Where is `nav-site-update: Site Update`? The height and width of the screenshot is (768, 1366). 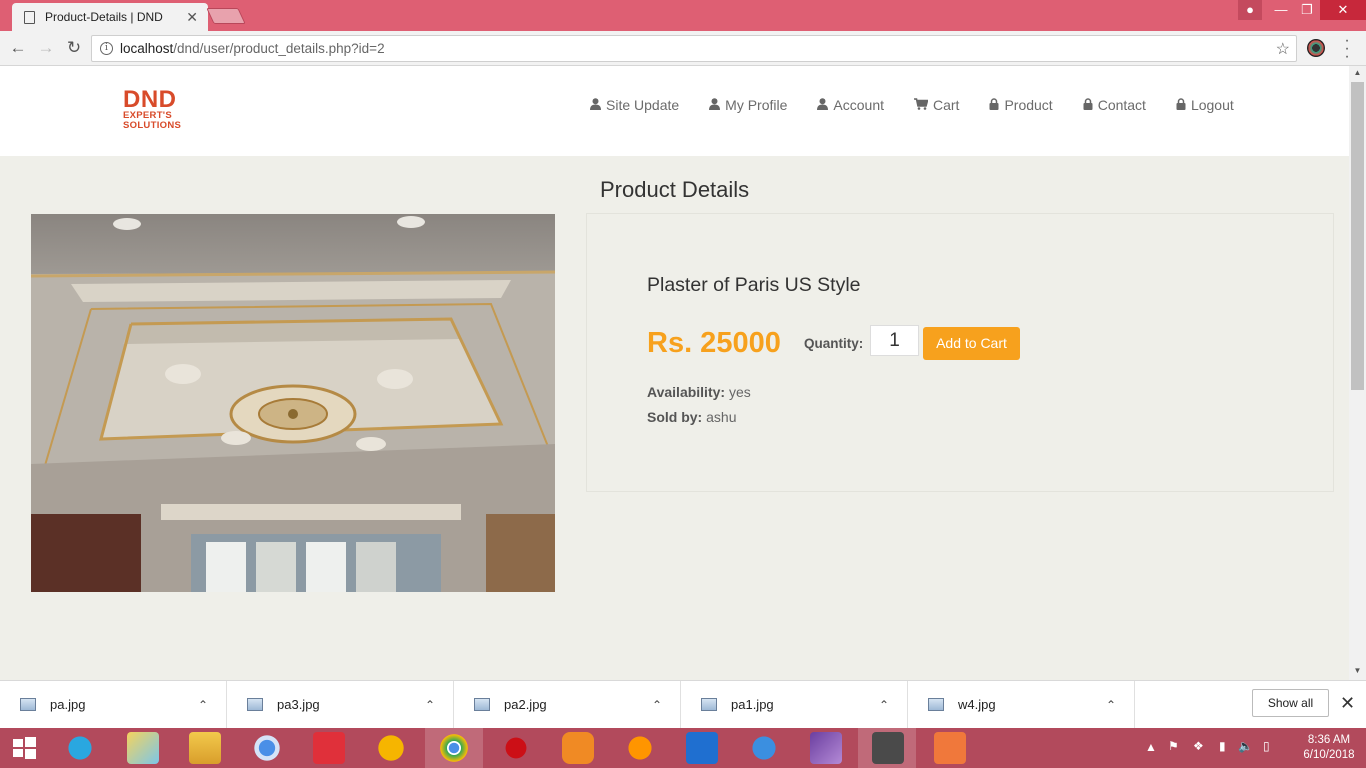 nav-site-update: Site Update is located at coordinates (634, 105).